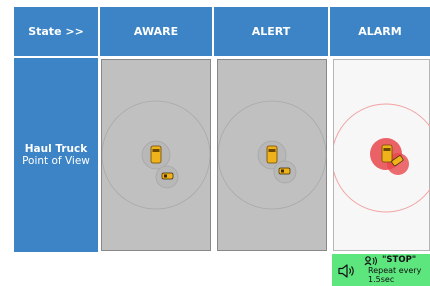 The image size is (430, 286). Describe the element at coordinates (56, 149) in the screenshot. I see `row-title: Haul Truck` at that location.